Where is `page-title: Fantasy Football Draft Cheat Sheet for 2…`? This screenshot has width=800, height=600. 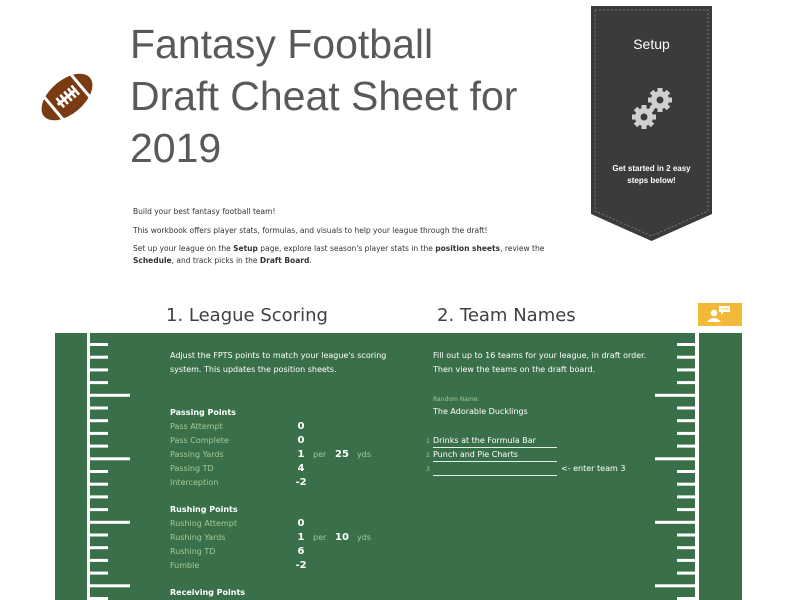
page-title: Fantasy Football Draft Cheat Sheet for 2… is located at coordinates (323, 96).